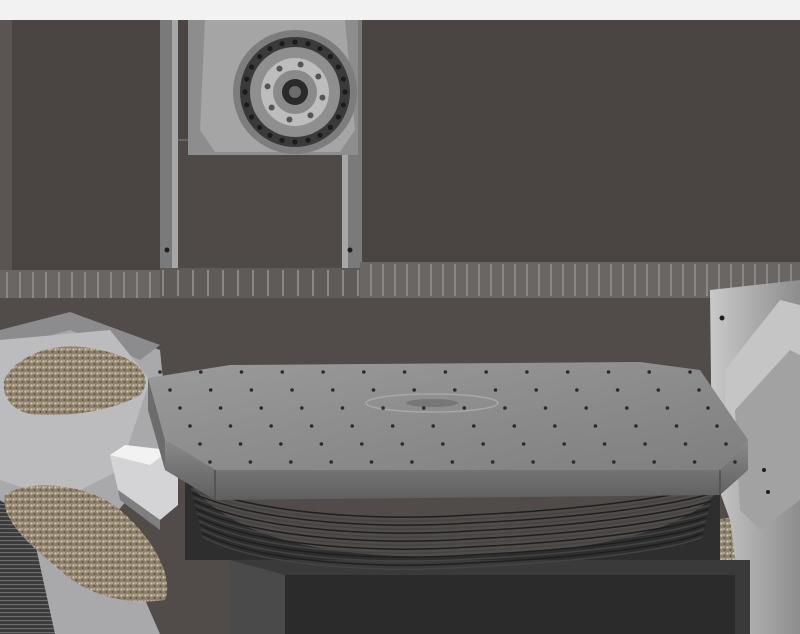 The image size is (800, 634). What do you see at coordinates (80, 286) in the screenshot?
I see `bellows-left` at bounding box center [80, 286].